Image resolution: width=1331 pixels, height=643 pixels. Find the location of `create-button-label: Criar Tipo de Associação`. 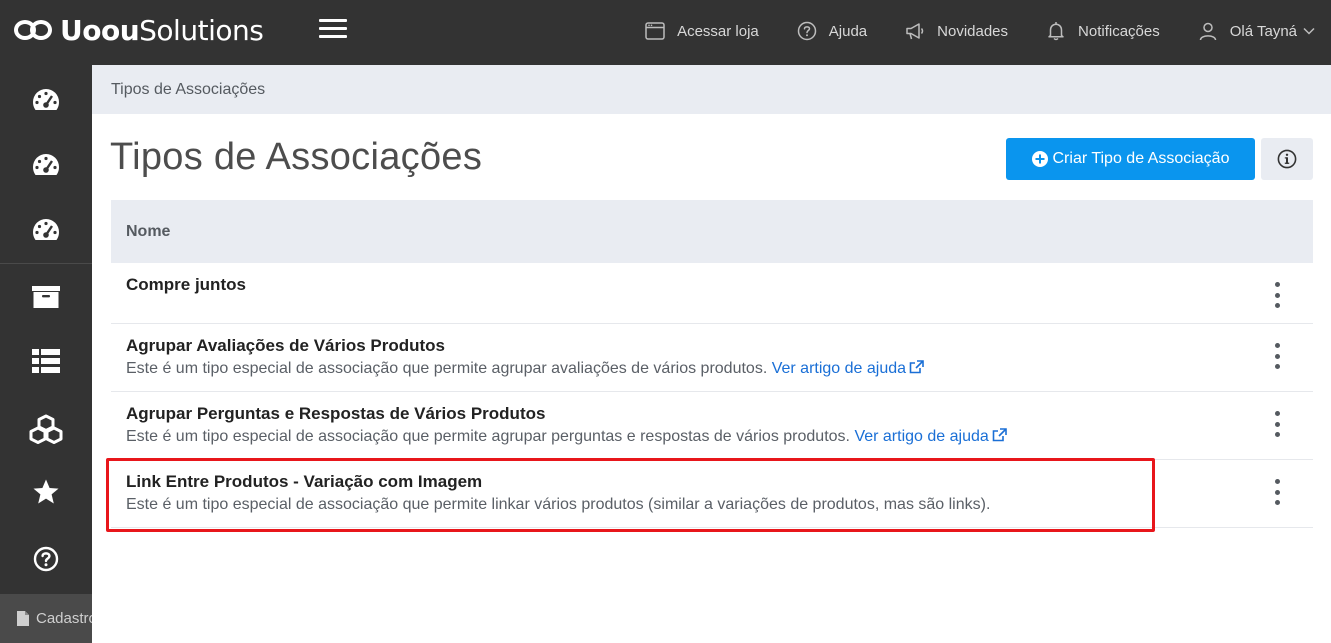

create-button-label: Criar Tipo de Associação is located at coordinates (1141, 158).